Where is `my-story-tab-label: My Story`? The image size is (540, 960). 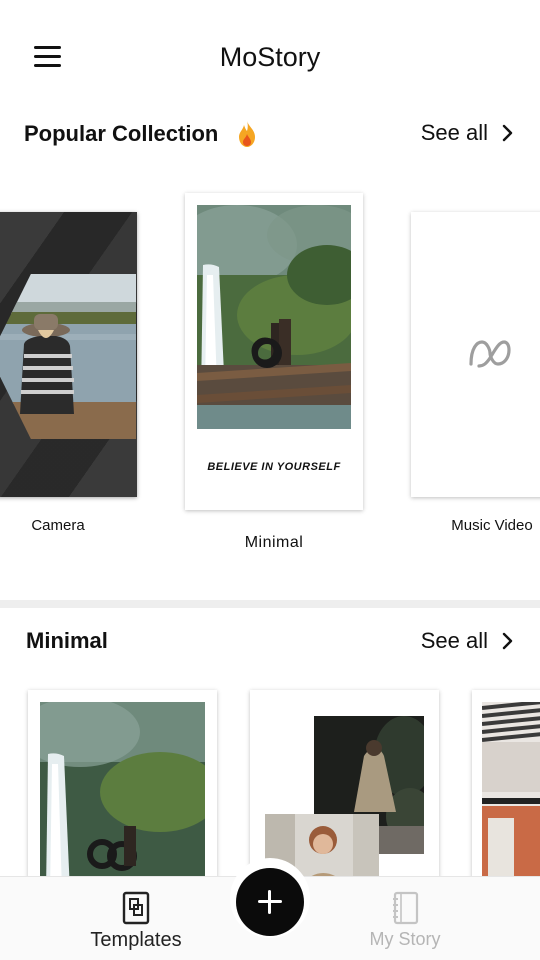 my-story-tab-label: My Story is located at coordinates (405, 939).